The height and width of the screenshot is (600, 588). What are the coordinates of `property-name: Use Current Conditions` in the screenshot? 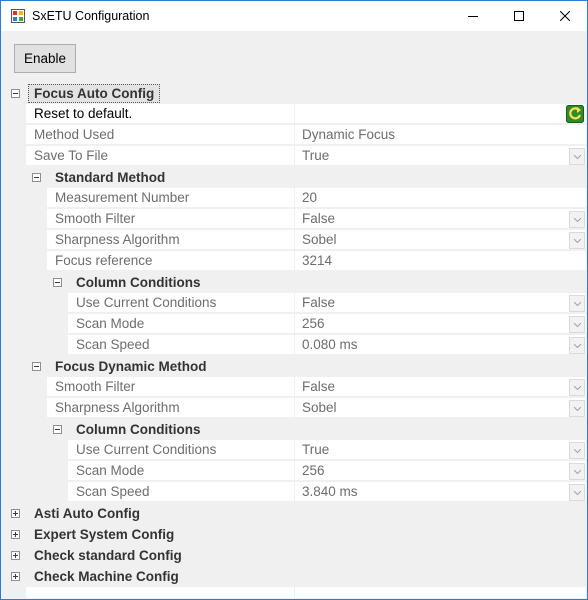 It's located at (181, 450).